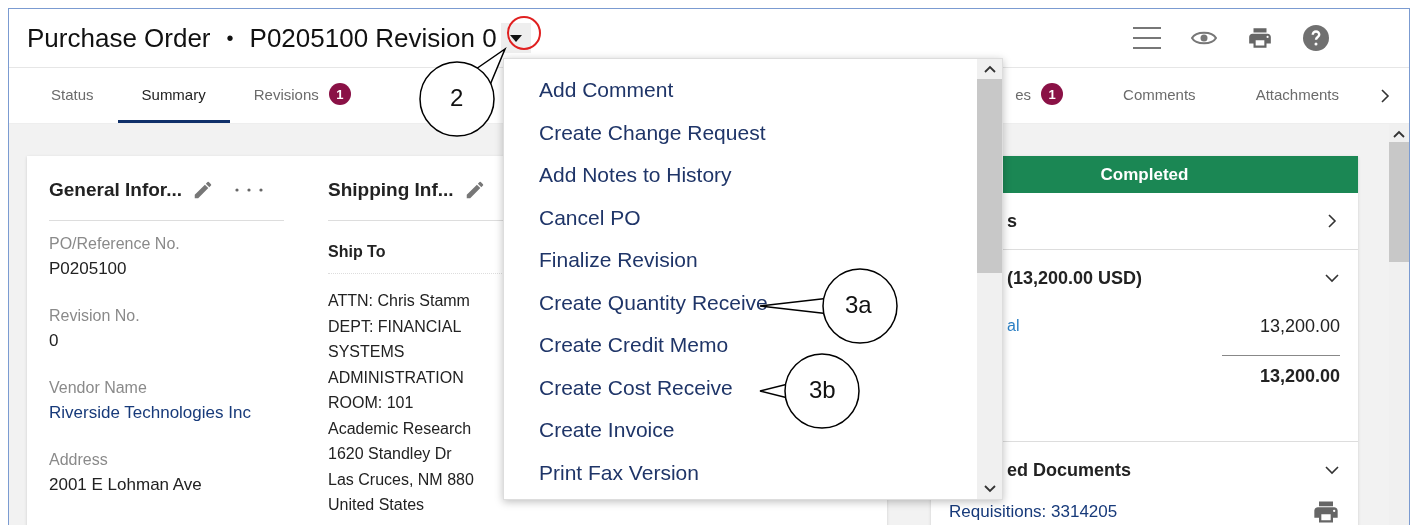 Image resolution: width=1418 pixels, height=525 pixels. Describe the element at coordinates (119, 38) in the screenshot. I see `page-title: Purchase Order` at that location.